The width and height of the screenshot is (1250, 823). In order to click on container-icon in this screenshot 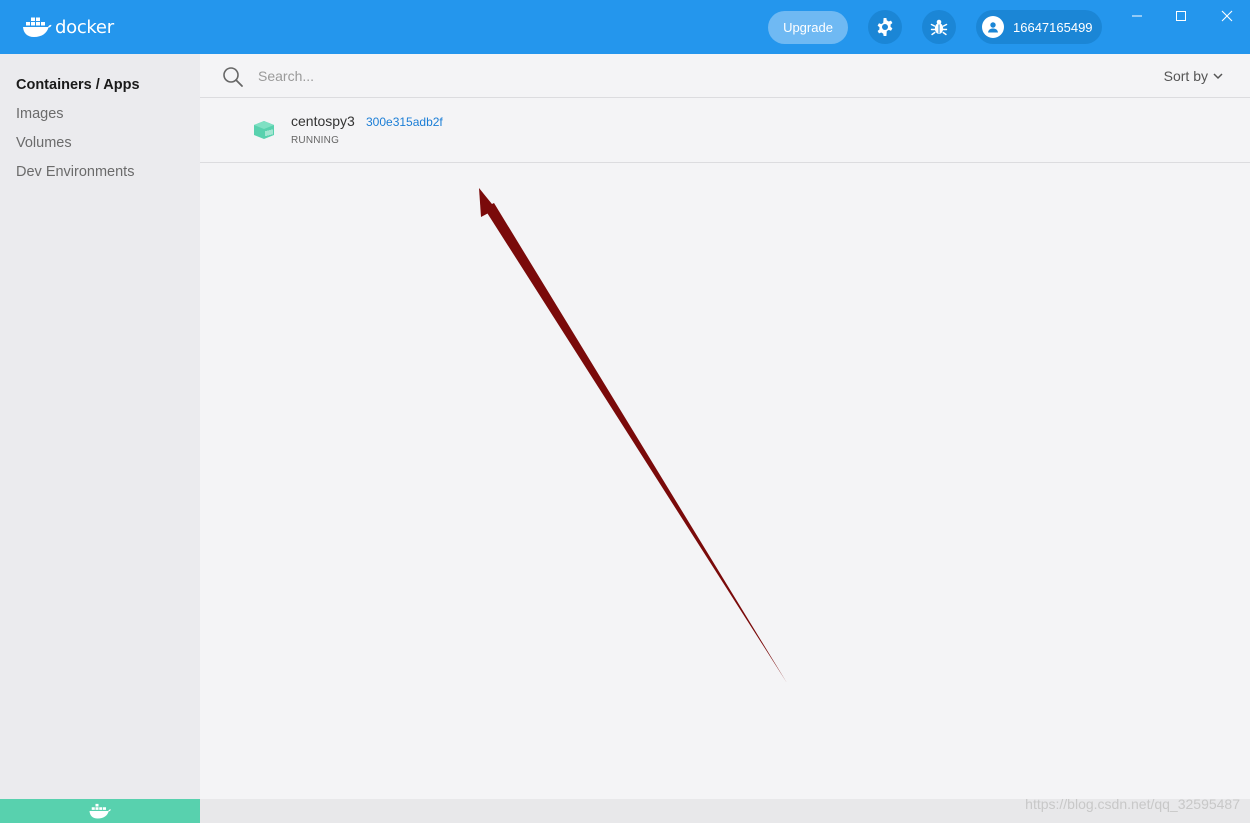, I will do `click(264, 130)`.